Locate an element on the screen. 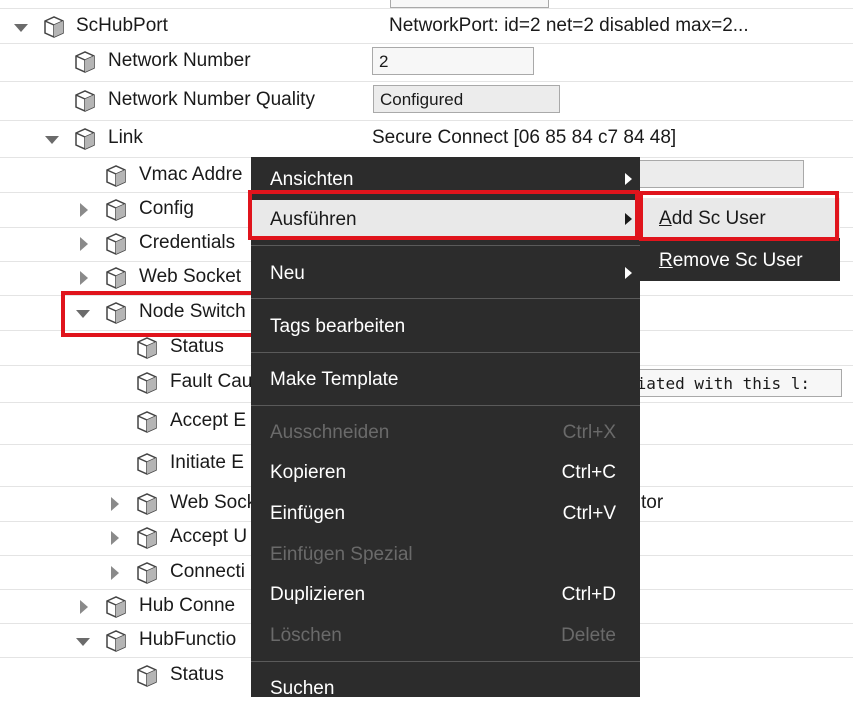 This screenshot has height=707, width=853. menu-item-label: Remove Sc User is located at coordinates (731, 261).